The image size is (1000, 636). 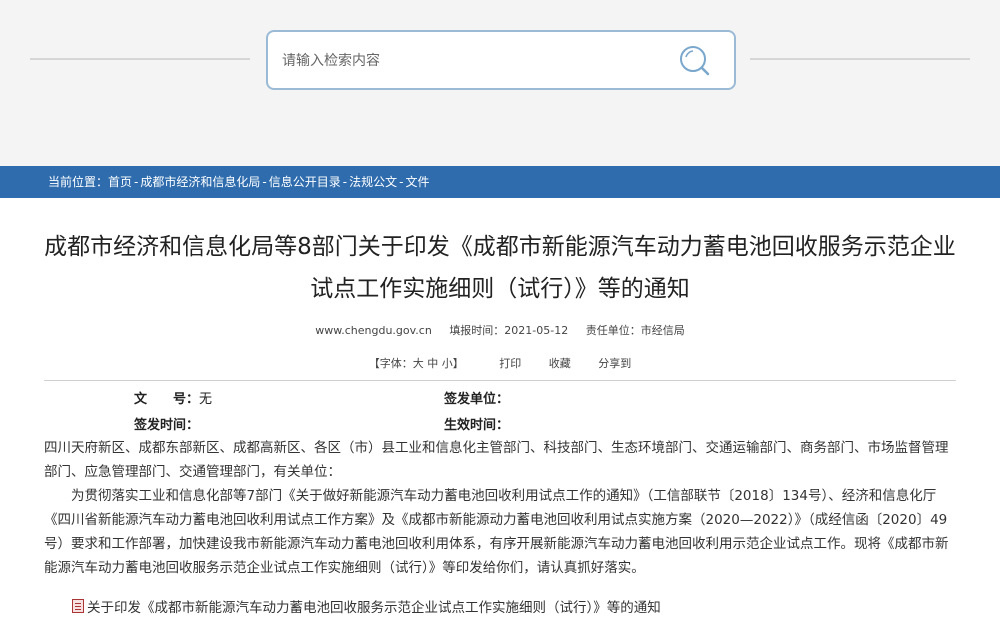 I want to click on issuer-field: 签发单位：, so click(x=476, y=397).